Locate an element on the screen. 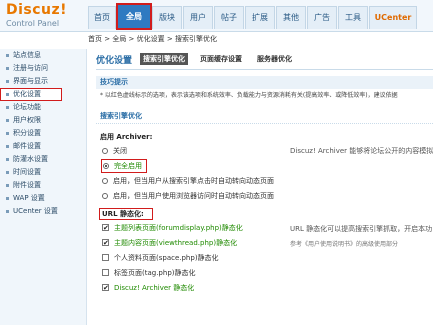  url-description-line2: 参考《用户使用说明书》的高级使用部分 is located at coordinates (344, 244).